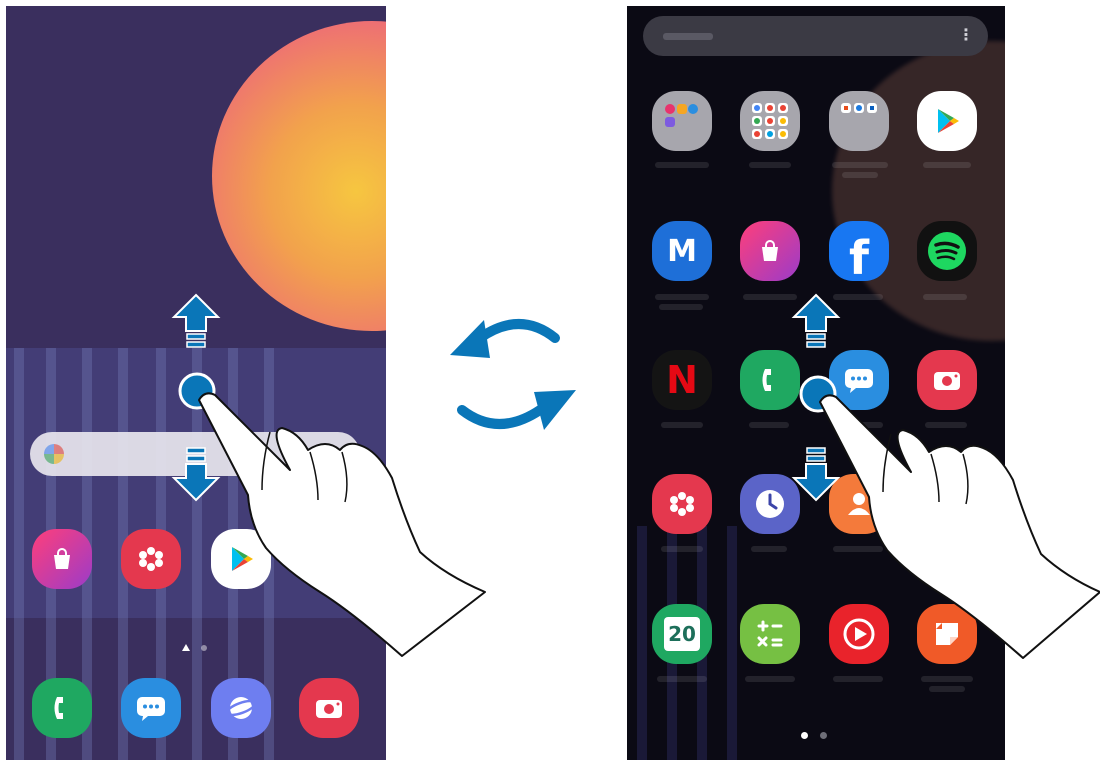  I want to click on hand-pointer, so click(959, 526).